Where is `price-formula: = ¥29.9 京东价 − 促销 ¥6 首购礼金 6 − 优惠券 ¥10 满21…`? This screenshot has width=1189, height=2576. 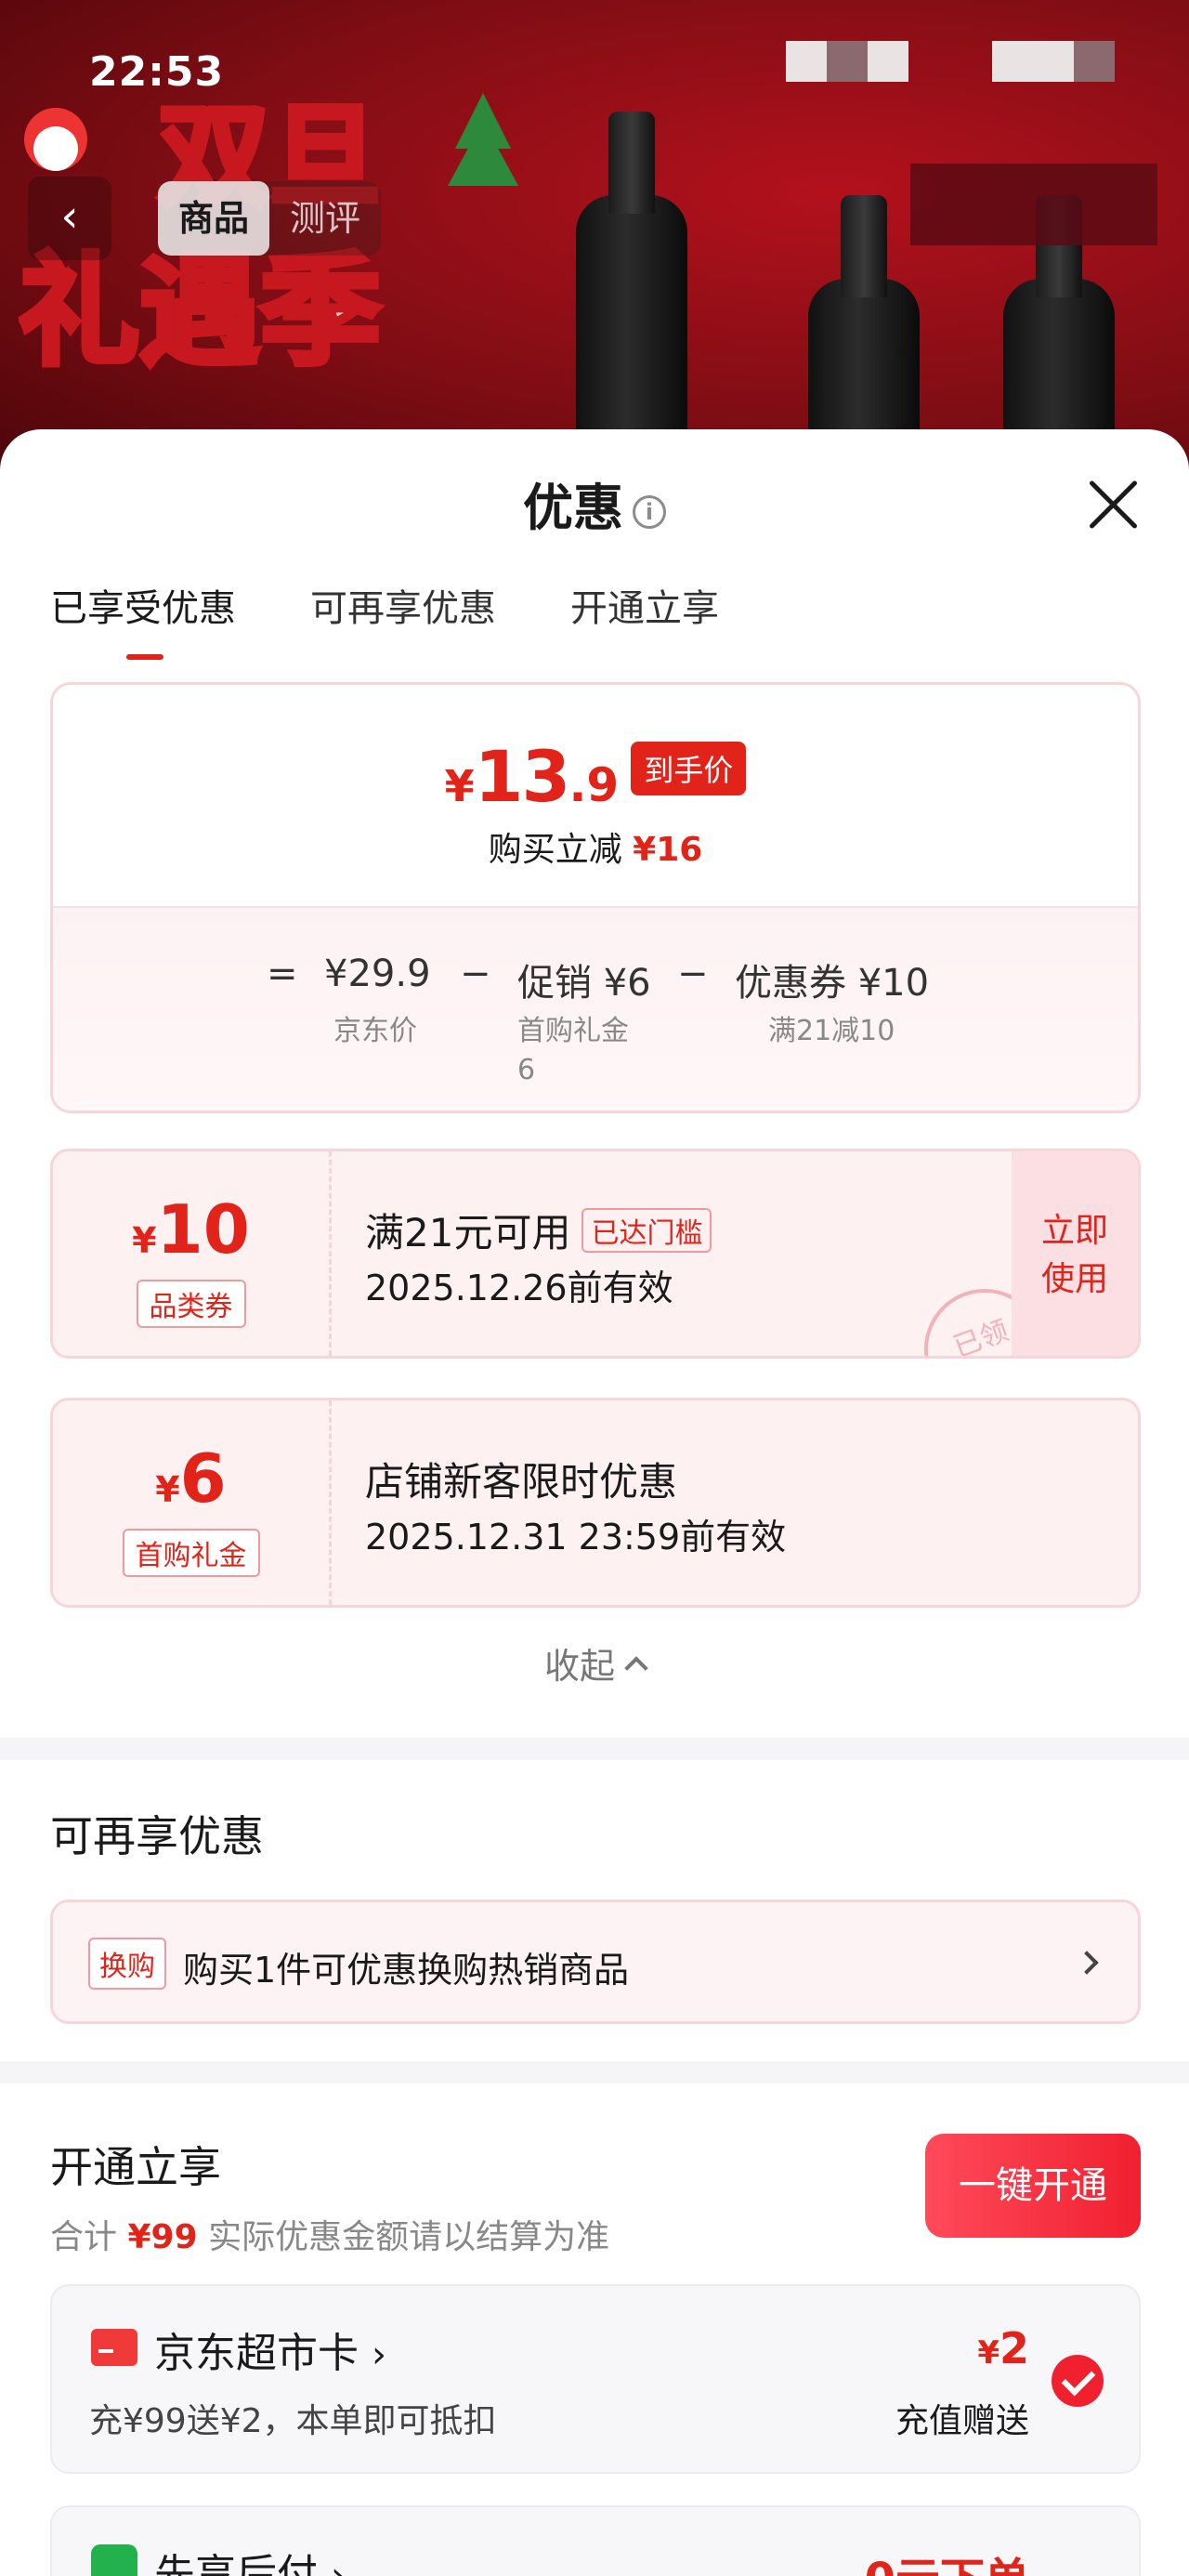
price-formula: = ¥29.9 京东价 − 促销 ¥6 首购礼金 6 − 优惠券 ¥10 满21… is located at coordinates (595, 1008).